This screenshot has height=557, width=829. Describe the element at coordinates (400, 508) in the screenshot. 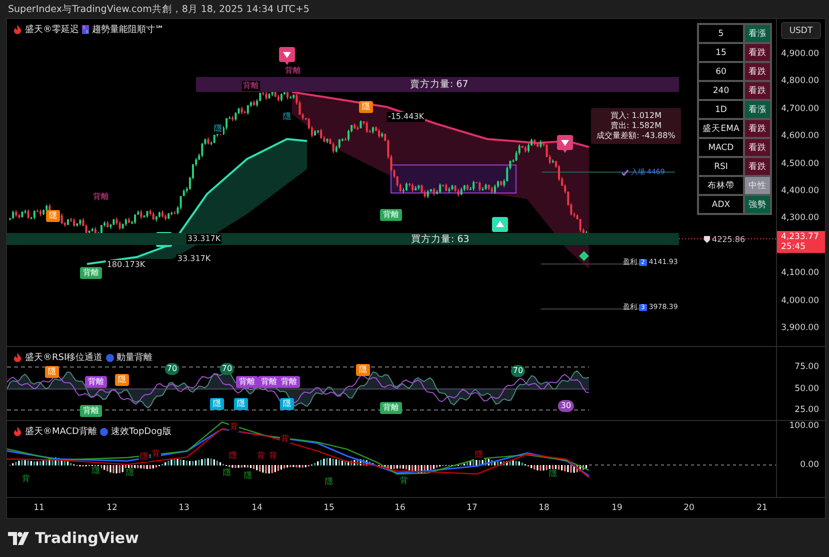

I see `time-label: 16` at that location.